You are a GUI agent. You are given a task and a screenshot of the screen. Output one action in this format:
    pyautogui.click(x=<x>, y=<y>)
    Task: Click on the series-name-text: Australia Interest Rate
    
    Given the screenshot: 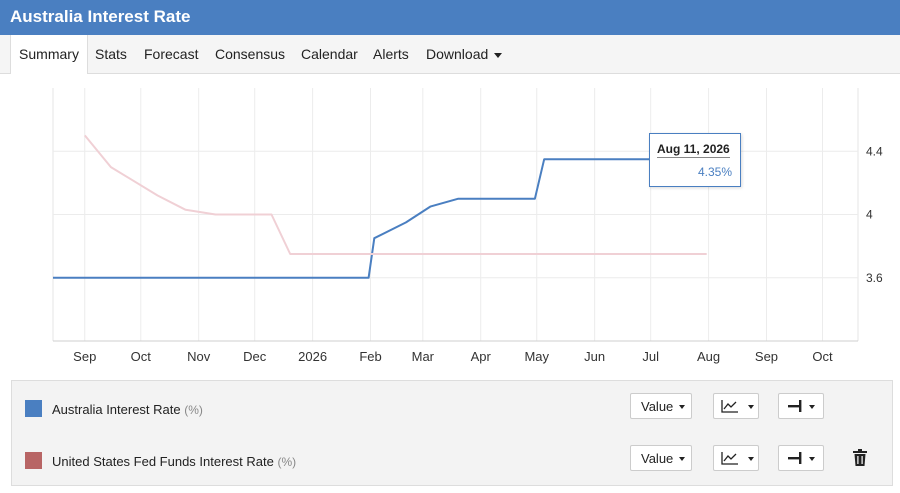 What is the action you would take?
    pyautogui.click(x=116, y=409)
    